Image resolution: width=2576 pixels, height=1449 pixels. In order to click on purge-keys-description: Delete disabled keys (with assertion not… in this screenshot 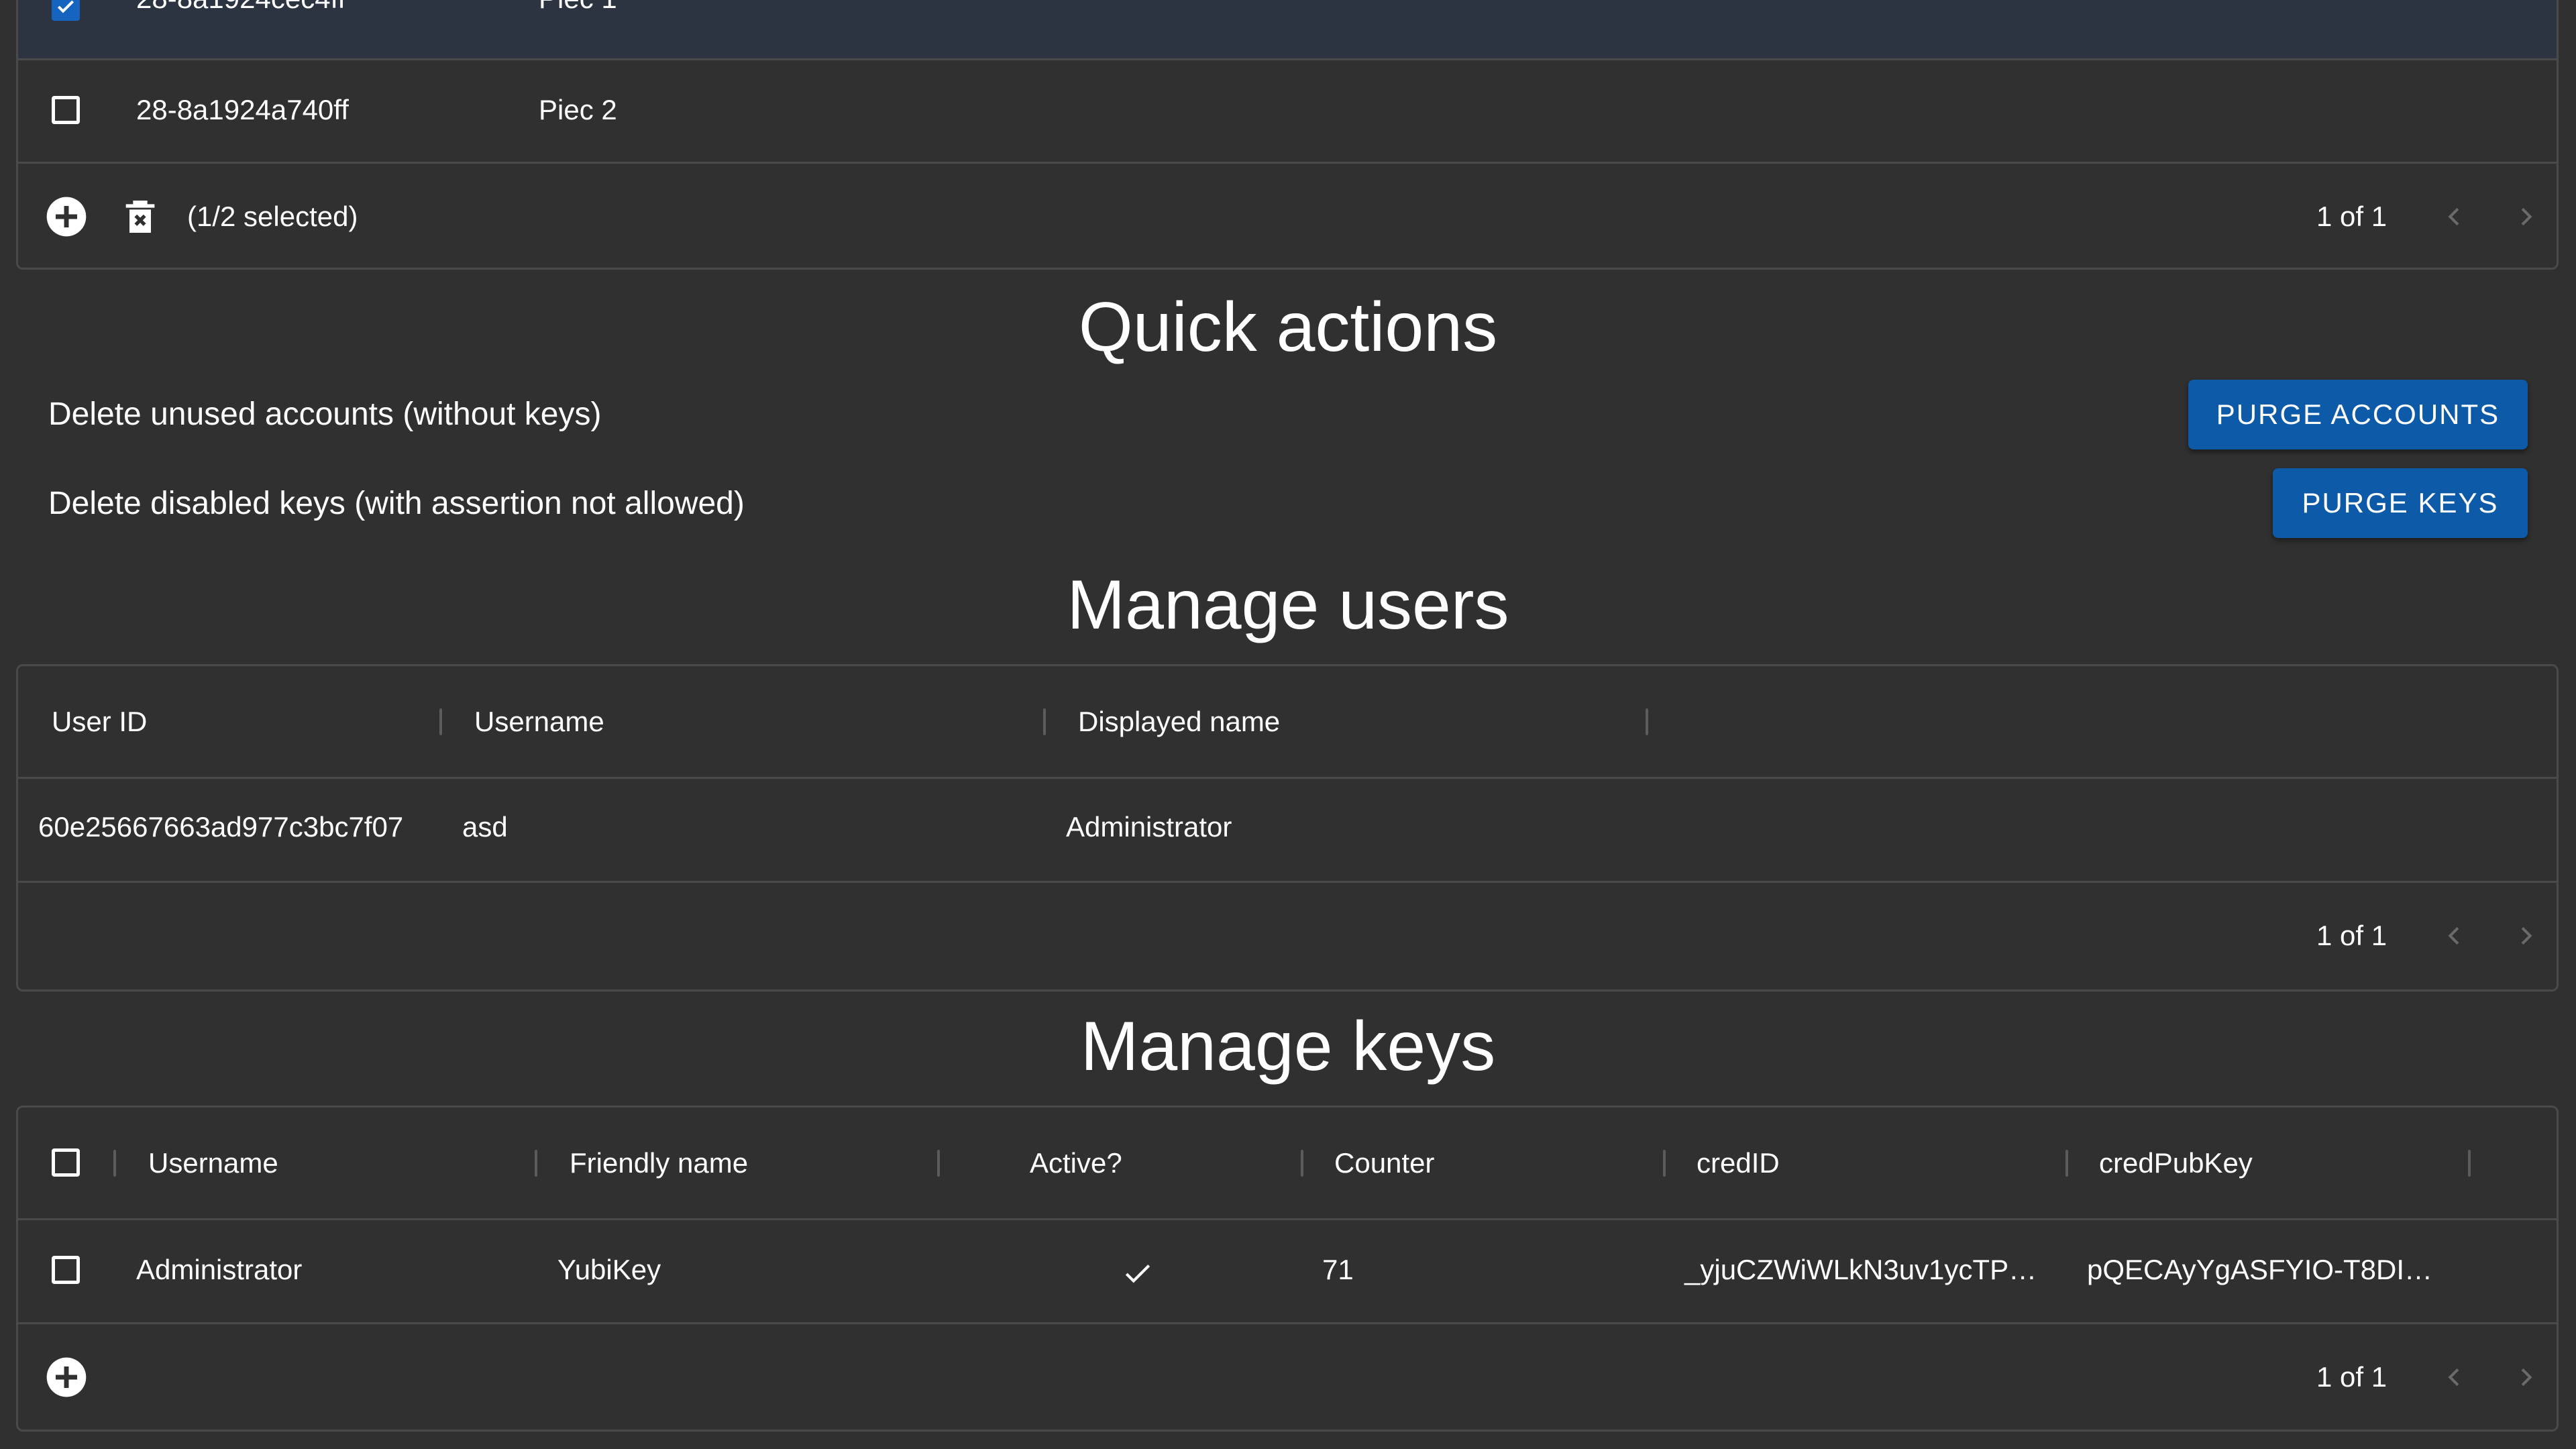, I will do `click(396, 503)`.